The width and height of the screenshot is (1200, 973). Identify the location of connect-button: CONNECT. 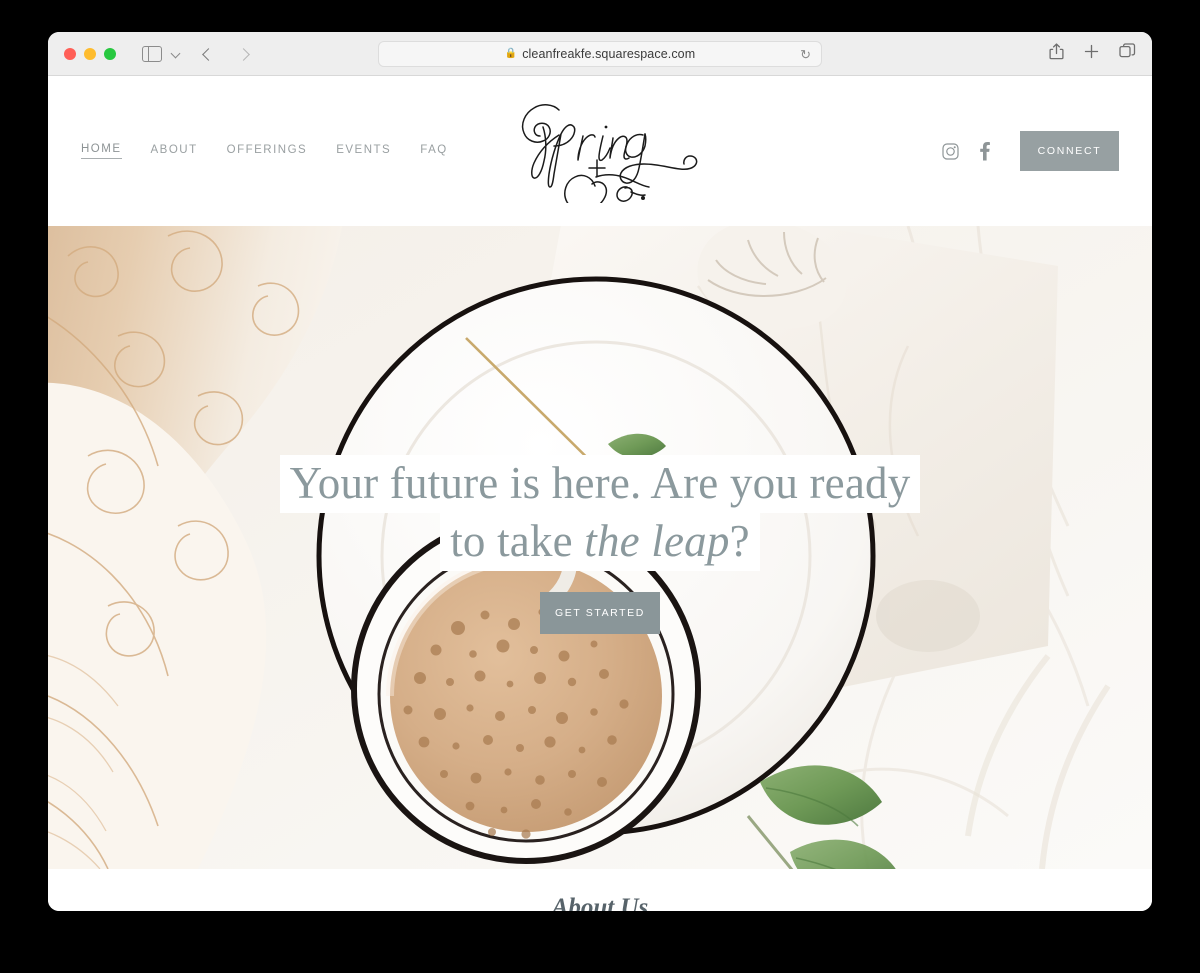
(1069, 151).